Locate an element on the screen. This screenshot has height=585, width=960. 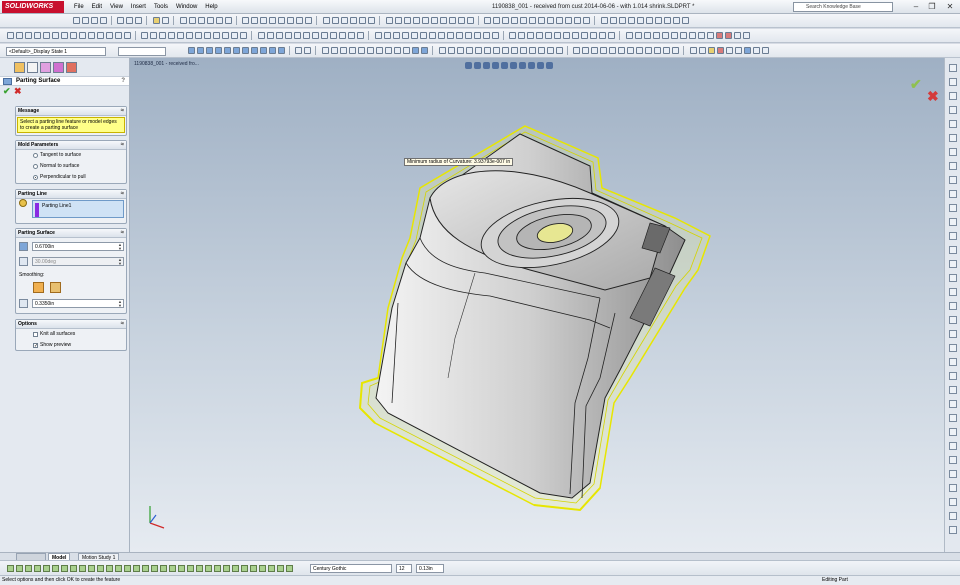
feature-manager-tab-icon is located at coordinates (19, 67).